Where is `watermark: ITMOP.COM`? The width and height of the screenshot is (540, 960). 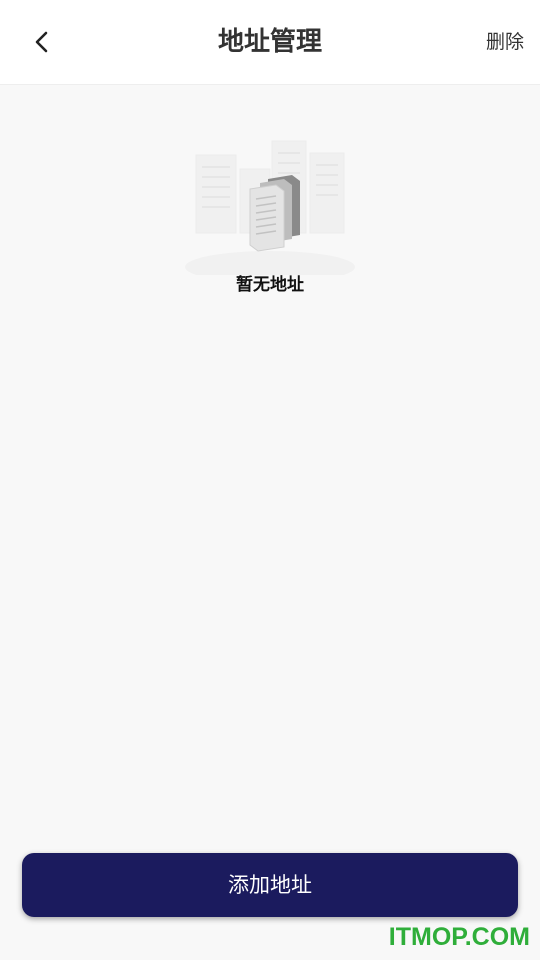
watermark: ITMOP.COM is located at coordinates (459, 937).